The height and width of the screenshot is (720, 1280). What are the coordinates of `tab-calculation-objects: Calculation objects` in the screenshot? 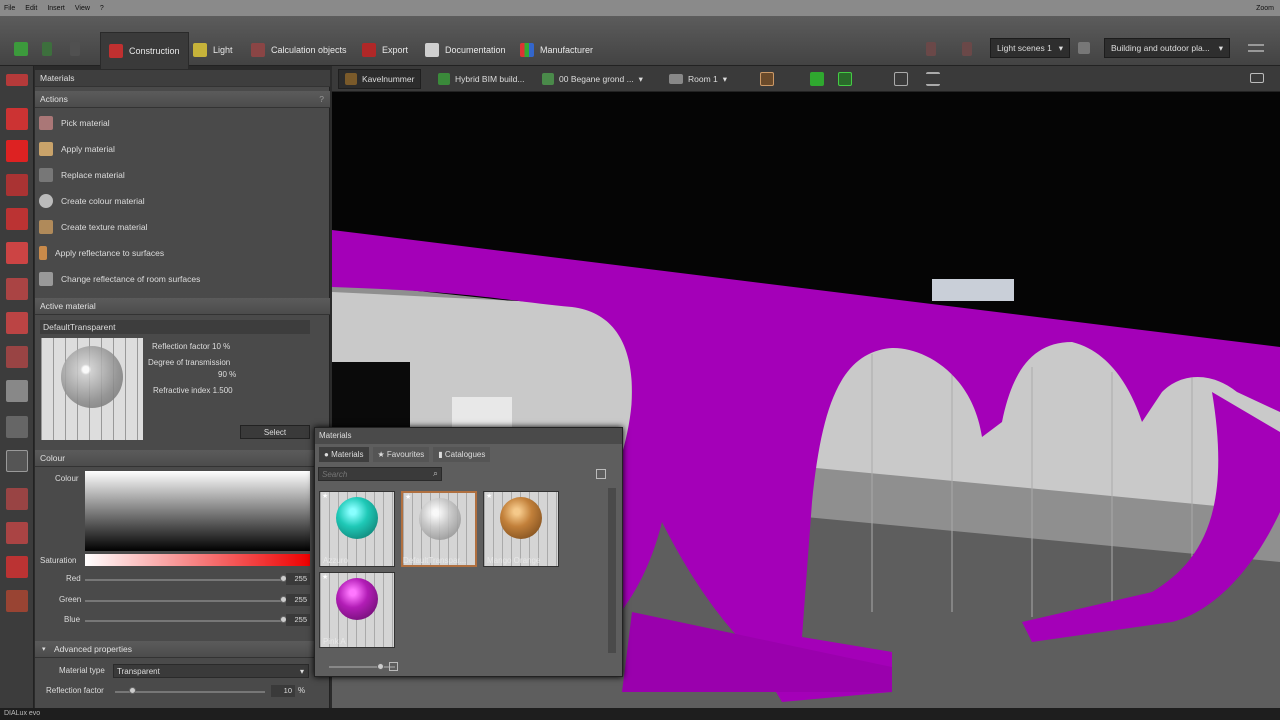 It's located at (299, 50).